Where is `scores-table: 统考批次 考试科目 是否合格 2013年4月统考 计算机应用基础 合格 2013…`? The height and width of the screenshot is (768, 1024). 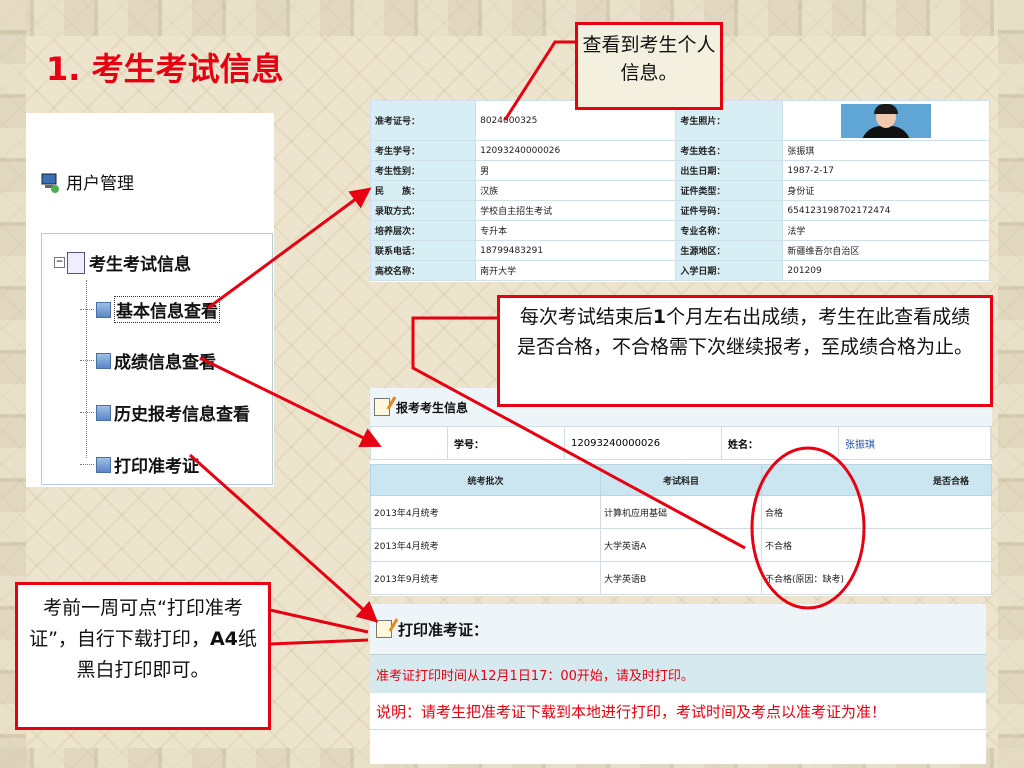
scores-table: 统考批次 考试科目 是否合格 2013年4月统考 计算机应用基础 合格 2013… is located at coordinates (681, 529).